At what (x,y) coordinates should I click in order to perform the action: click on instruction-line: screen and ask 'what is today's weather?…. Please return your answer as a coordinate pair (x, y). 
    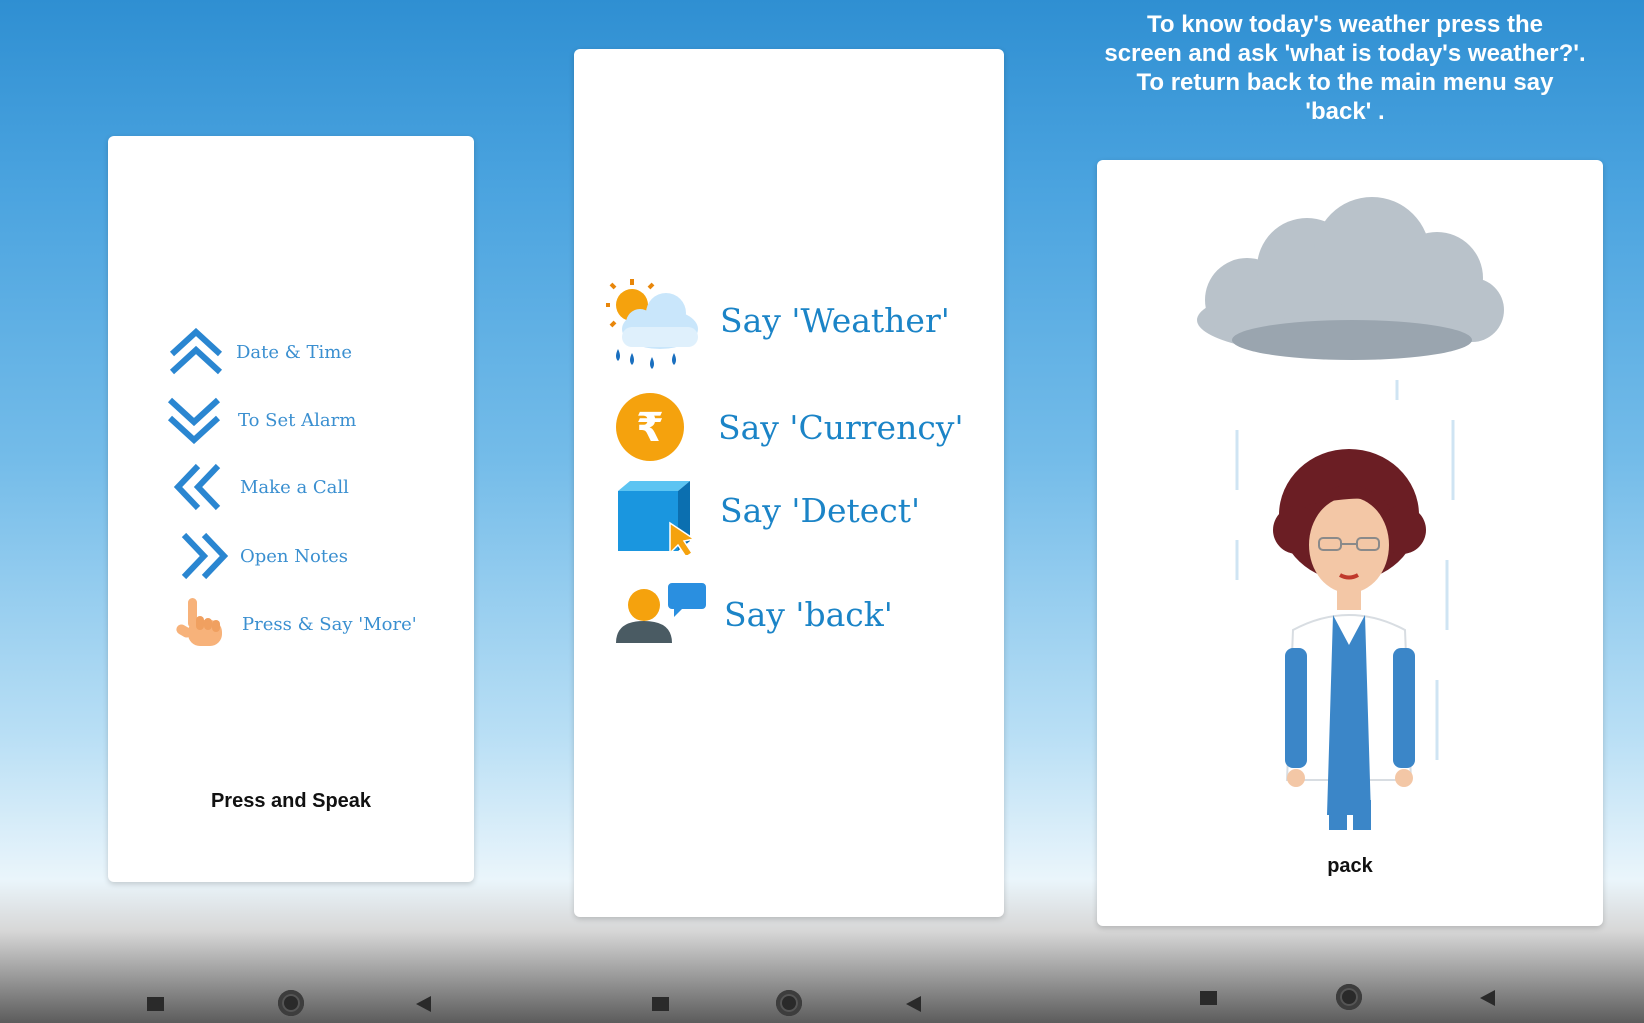
    Looking at the image, I should click on (1345, 53).